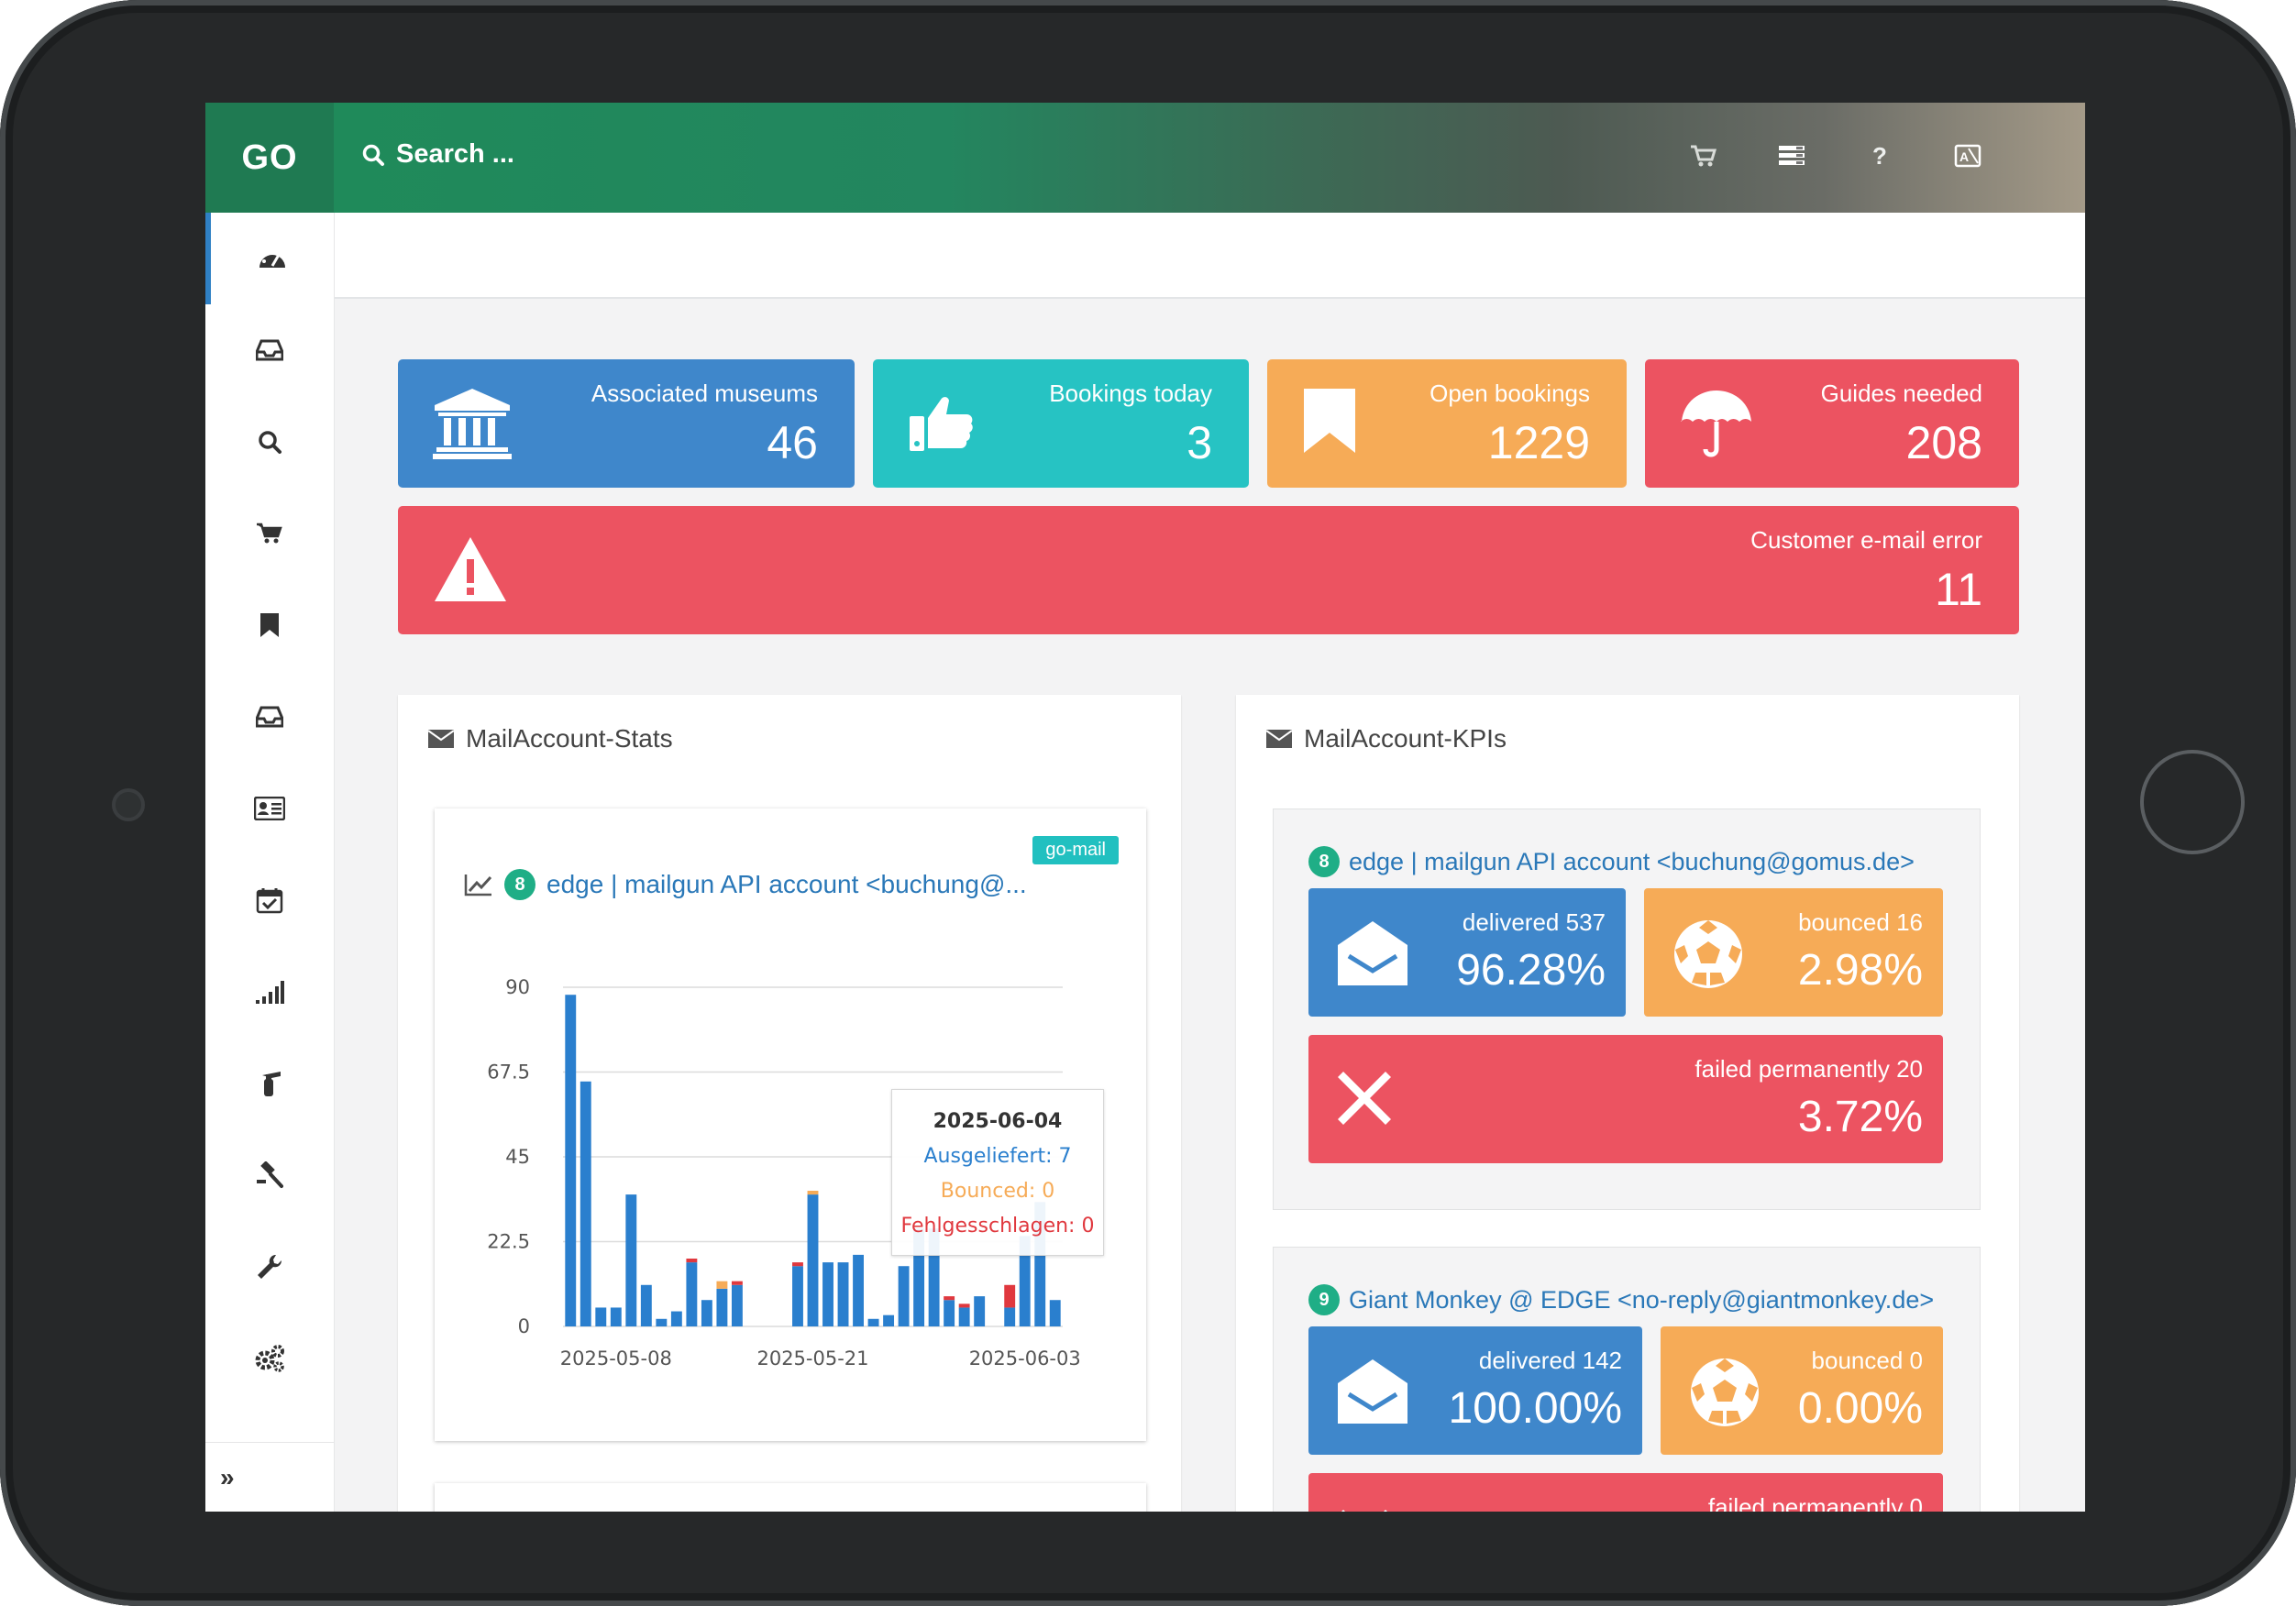 This screenshot has width=2296, height=1606. I want to click on kpi-failed-tile: failed permanently 20 3.72%, so click(1625, 1099).